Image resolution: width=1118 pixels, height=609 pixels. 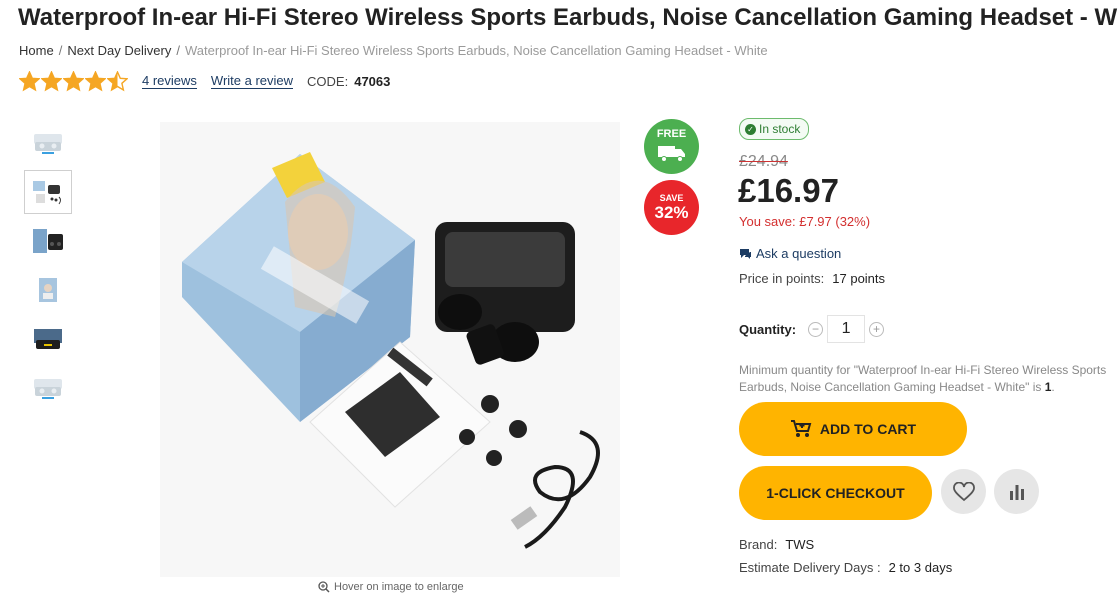 I want to click on one-click-checkout-label: 1-CLICK CHECKOUT, so click(x=835, y=493).